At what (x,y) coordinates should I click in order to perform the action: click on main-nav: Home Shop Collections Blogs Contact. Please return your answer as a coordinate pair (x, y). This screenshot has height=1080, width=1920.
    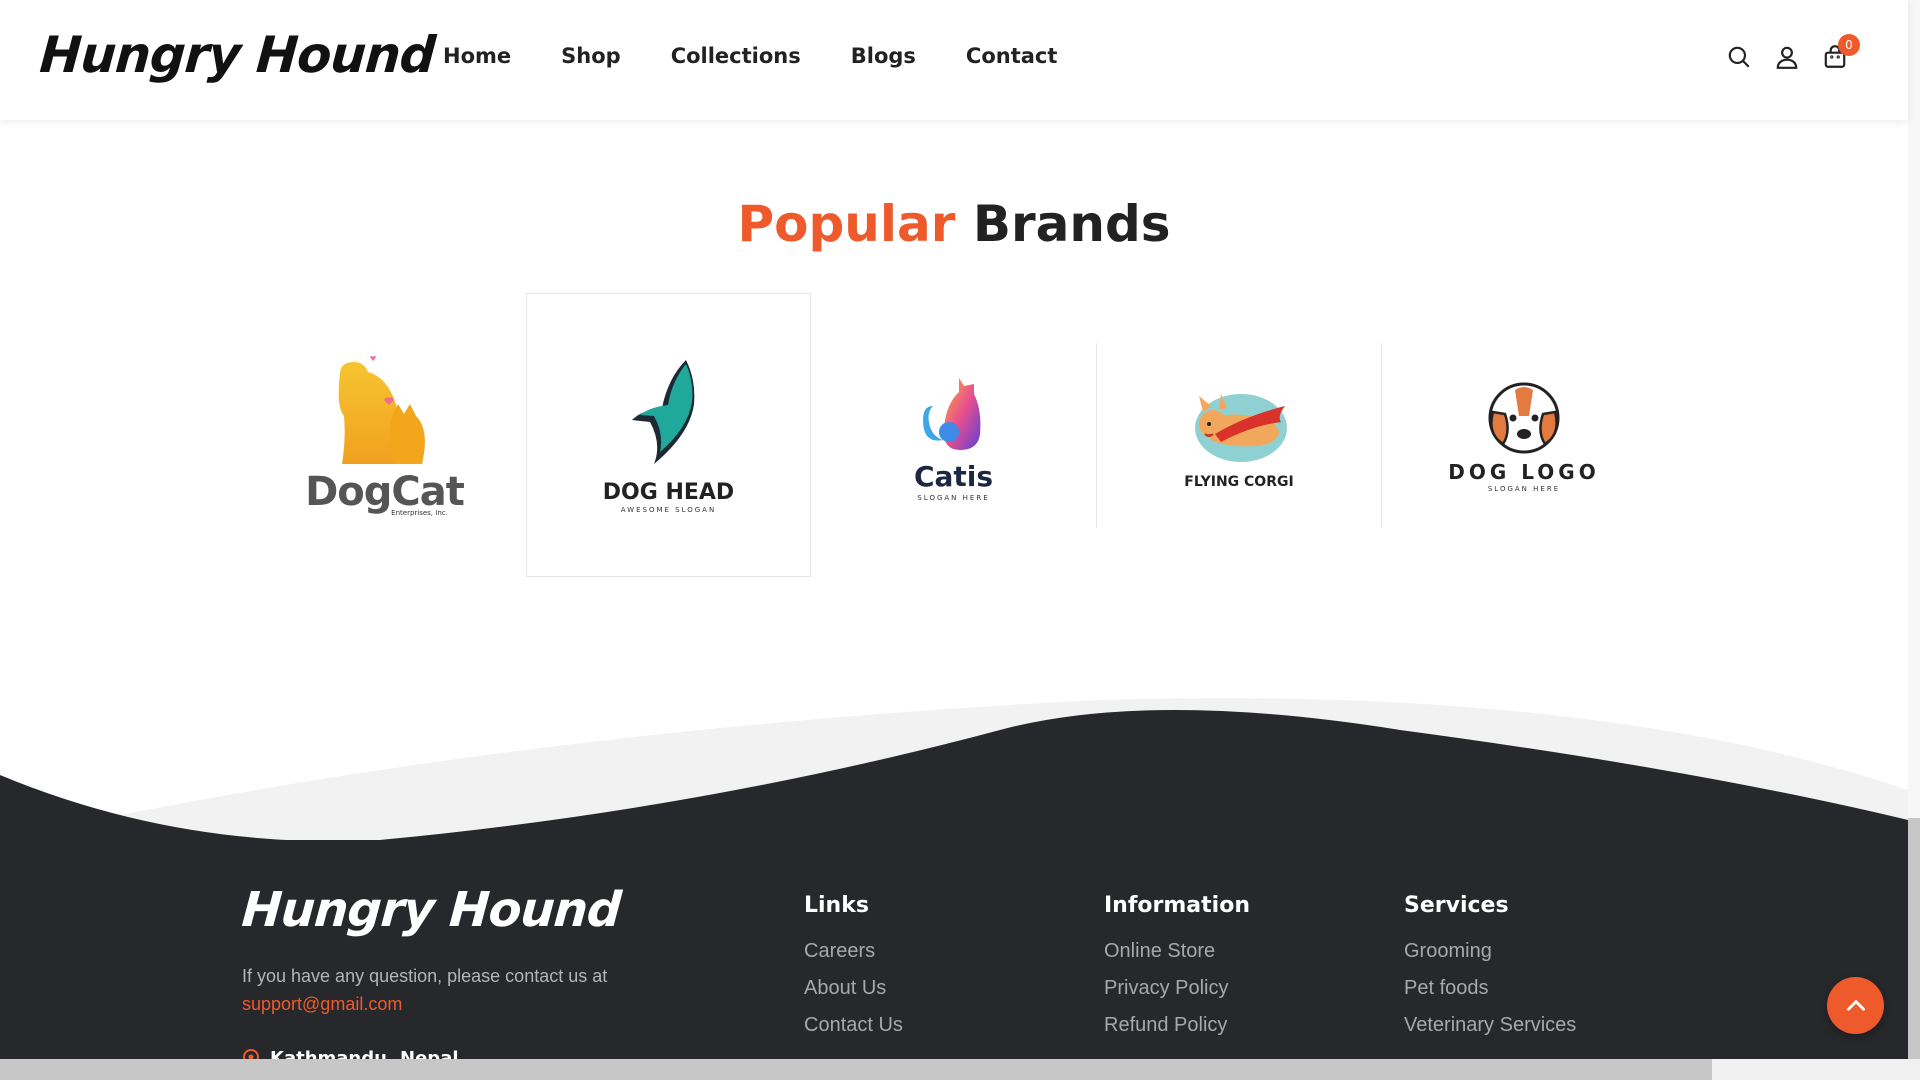
    Looking at the image, I should click on (775, 56).